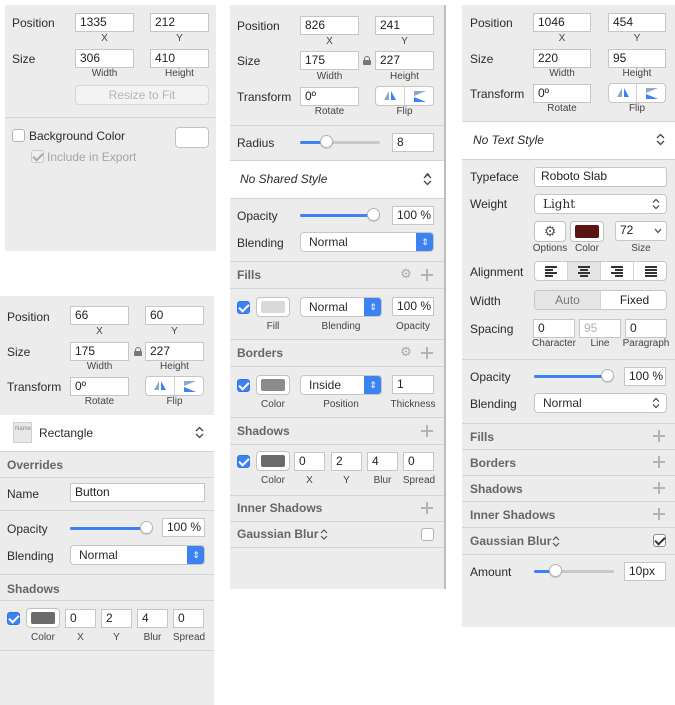 This screenshot has width=675, height=705. What do you see at coordinates (273, 307) in the screenshot?
I see `fill-color-well` at bounding box center [273, 307].